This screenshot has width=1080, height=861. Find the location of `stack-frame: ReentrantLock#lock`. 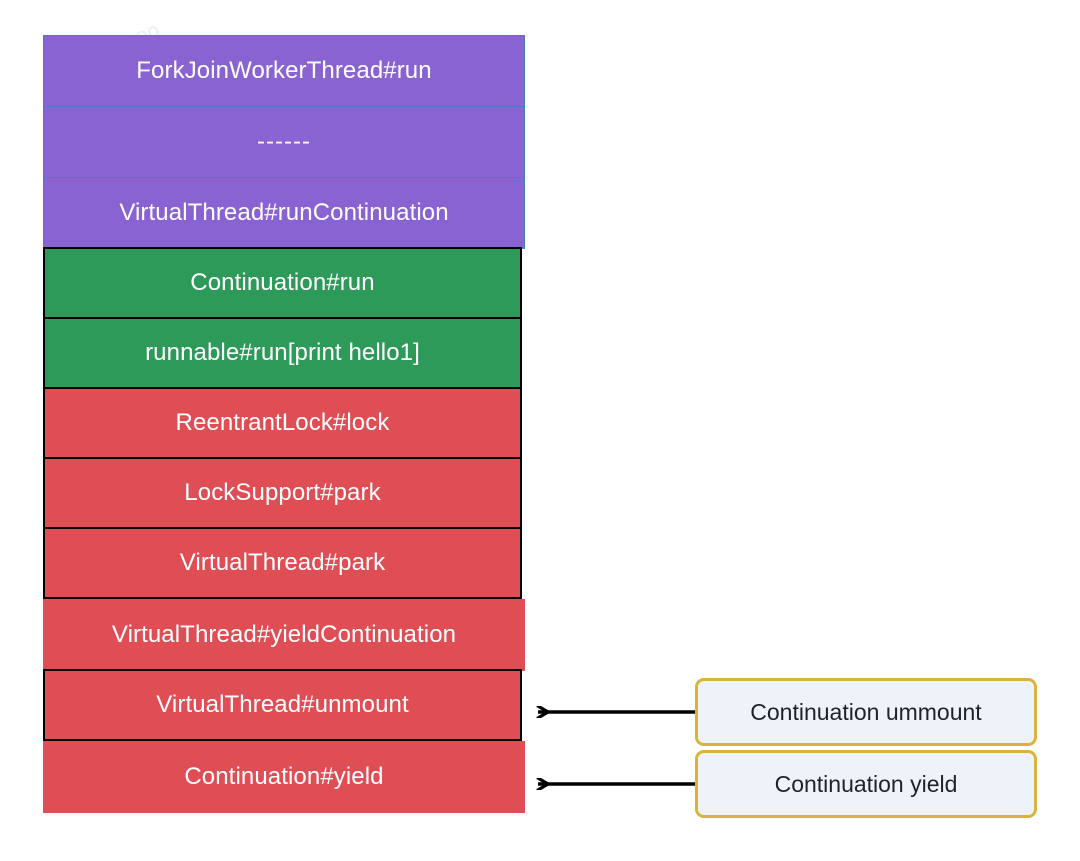

stack-frame: ReentrantLock#lock is located at coordinates (282, 423).